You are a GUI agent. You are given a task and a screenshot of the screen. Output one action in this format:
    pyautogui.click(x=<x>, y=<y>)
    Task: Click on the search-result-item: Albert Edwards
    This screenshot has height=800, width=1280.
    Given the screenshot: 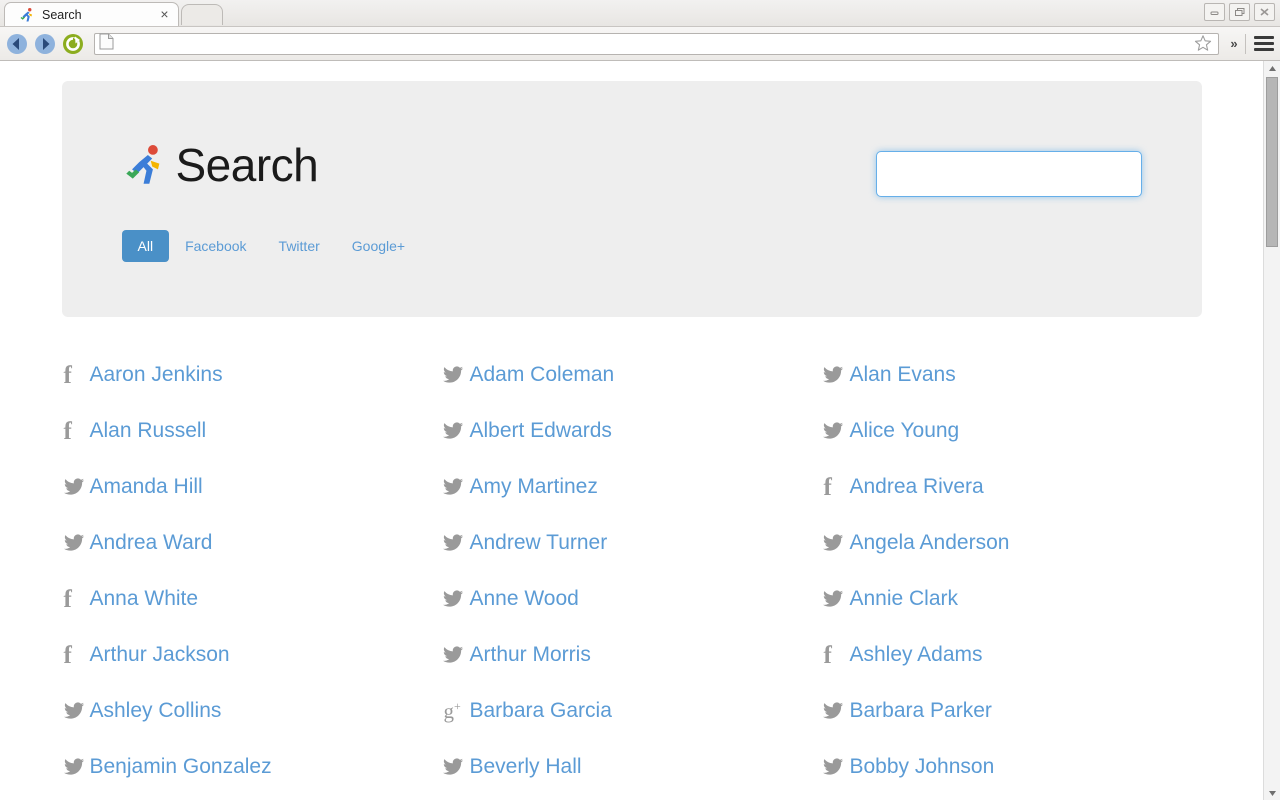 What is the action you would take?
    pyautogui.click(x=631, y=431)
    